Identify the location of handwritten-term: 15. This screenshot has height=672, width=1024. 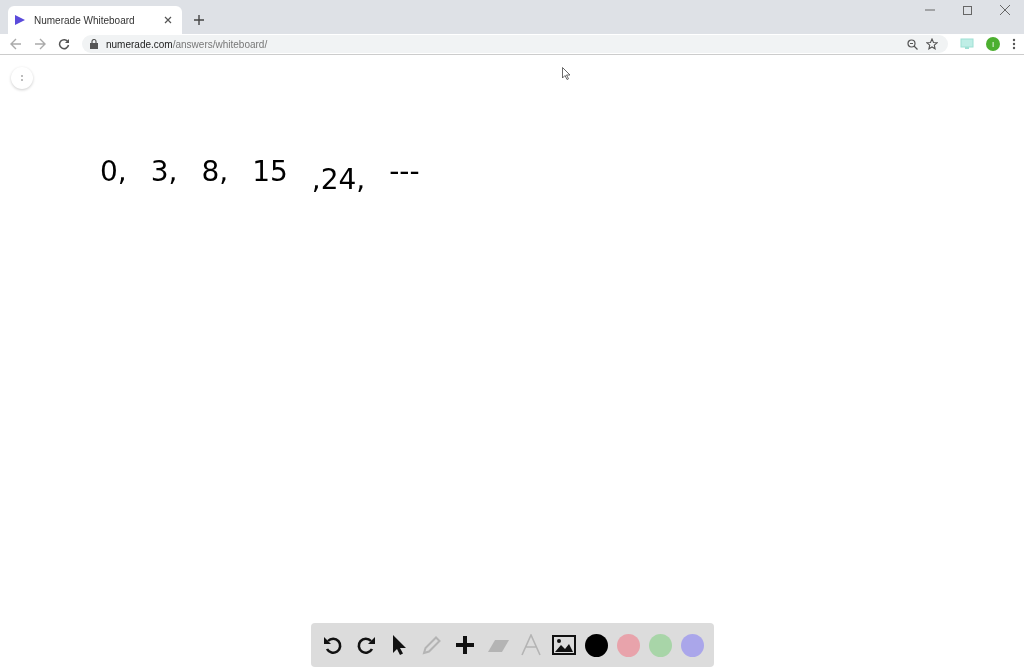
(270, 172).